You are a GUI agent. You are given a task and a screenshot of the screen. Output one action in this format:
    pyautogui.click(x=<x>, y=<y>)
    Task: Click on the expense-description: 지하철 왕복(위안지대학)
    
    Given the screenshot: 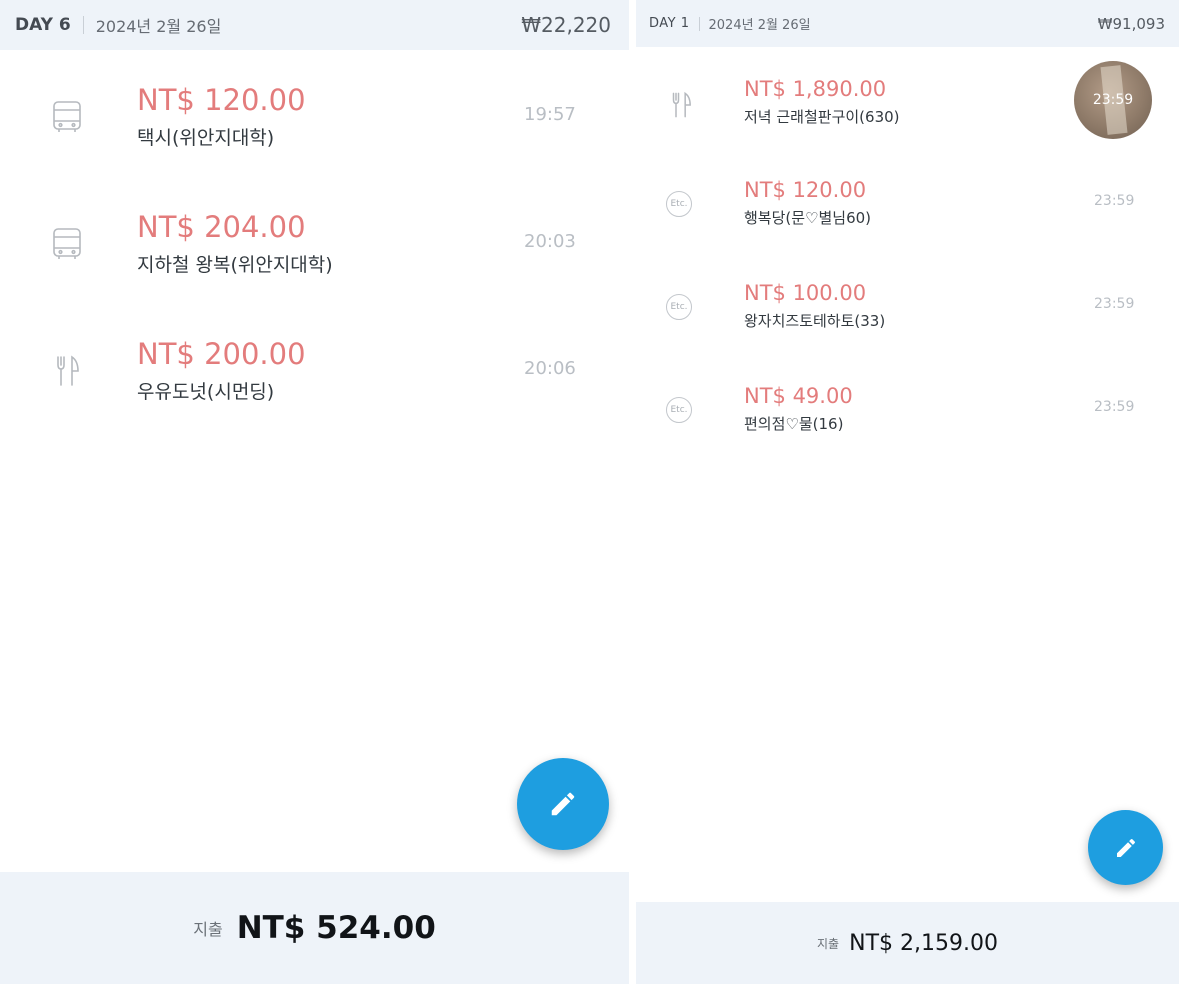 What is the action you would take?
    pyautogui.click(x=235, y=265)
    